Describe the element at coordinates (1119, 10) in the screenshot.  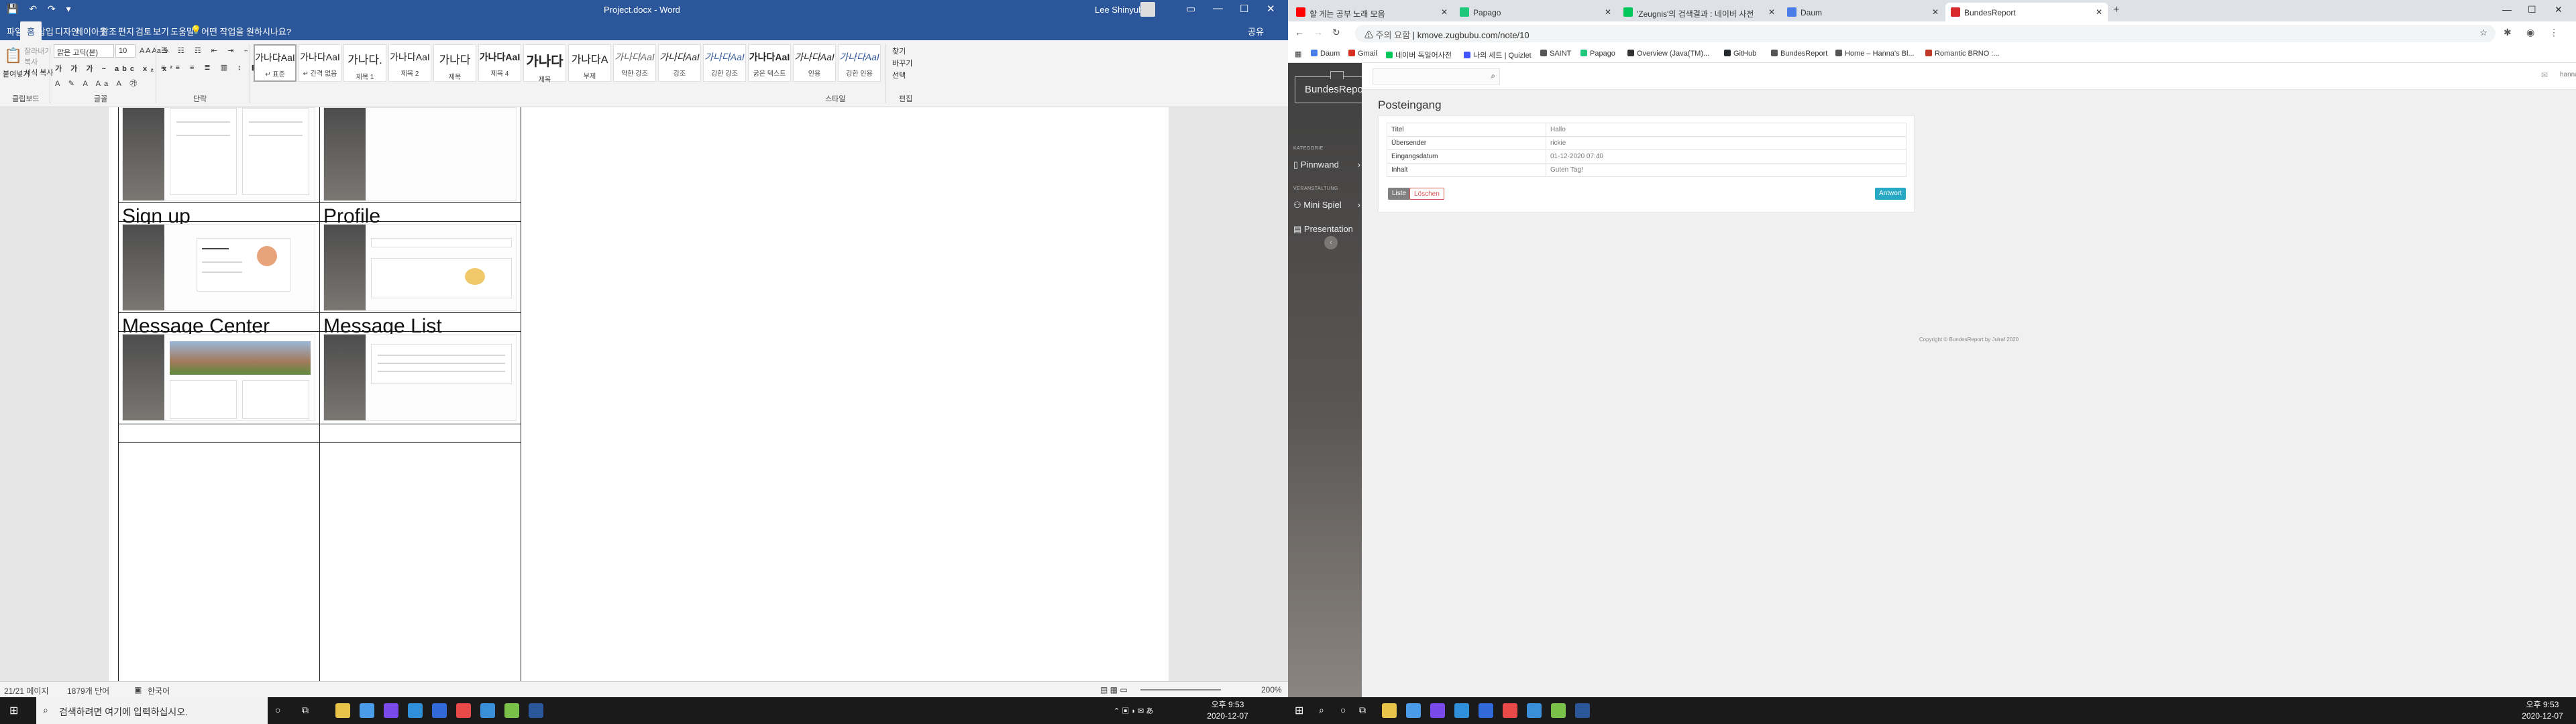
I see `user-name: Lee Shinyub` at that location.